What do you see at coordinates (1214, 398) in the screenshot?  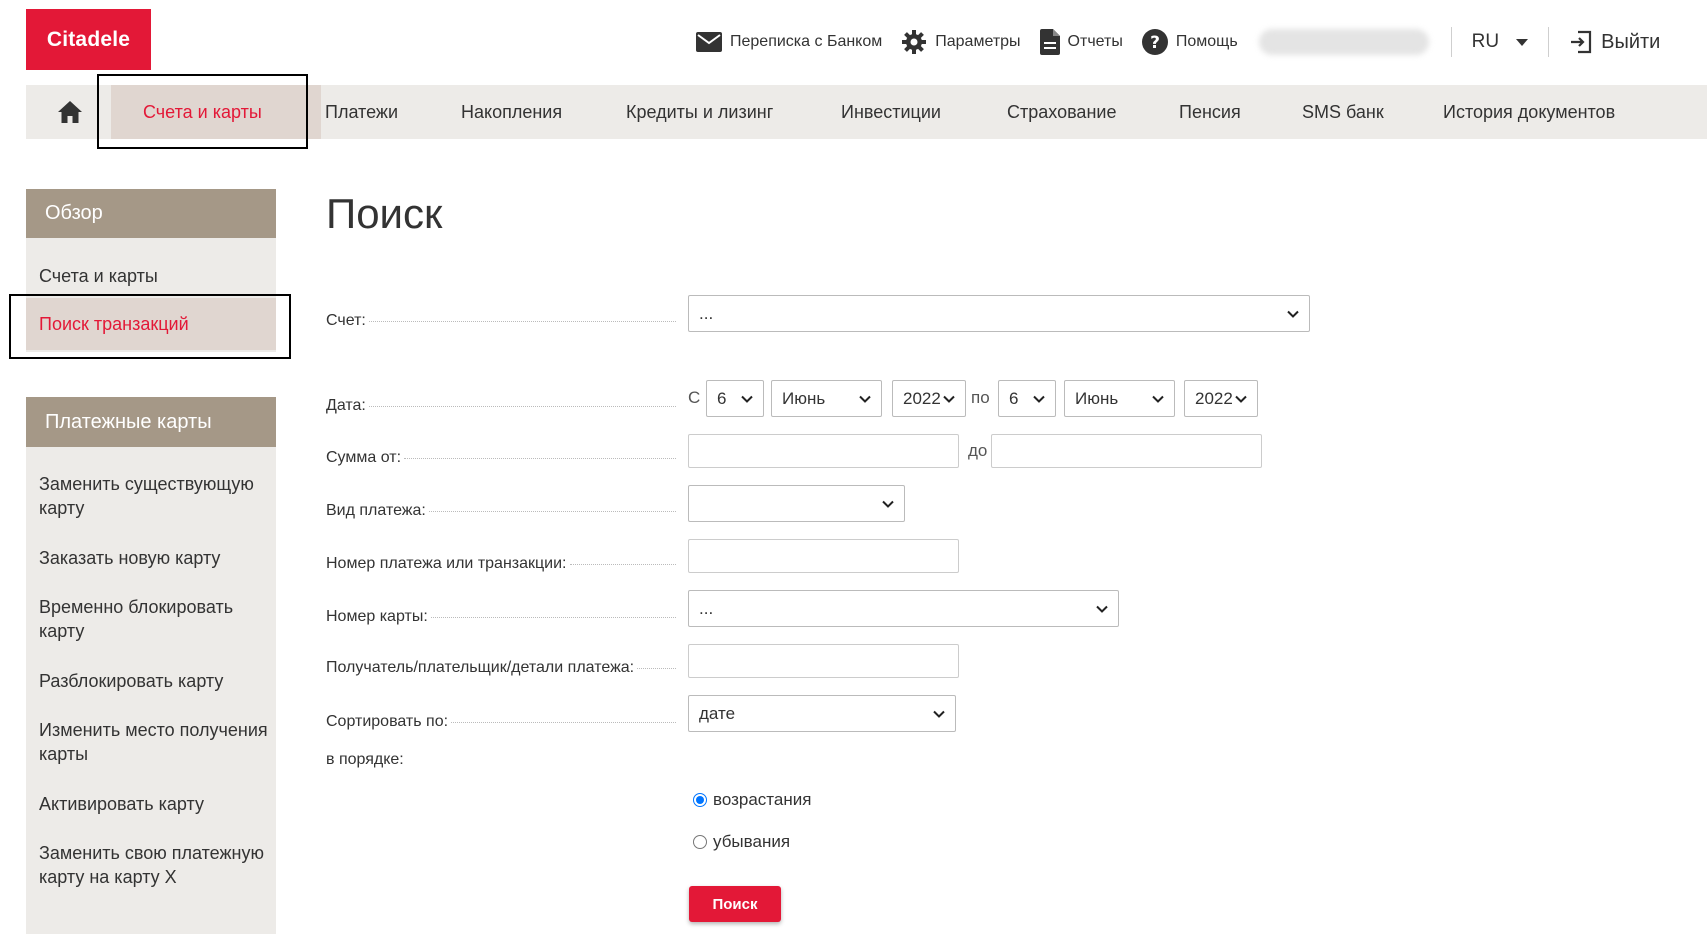 I see `date-to-year-value: 2022` at bounding box center [1214, 398].